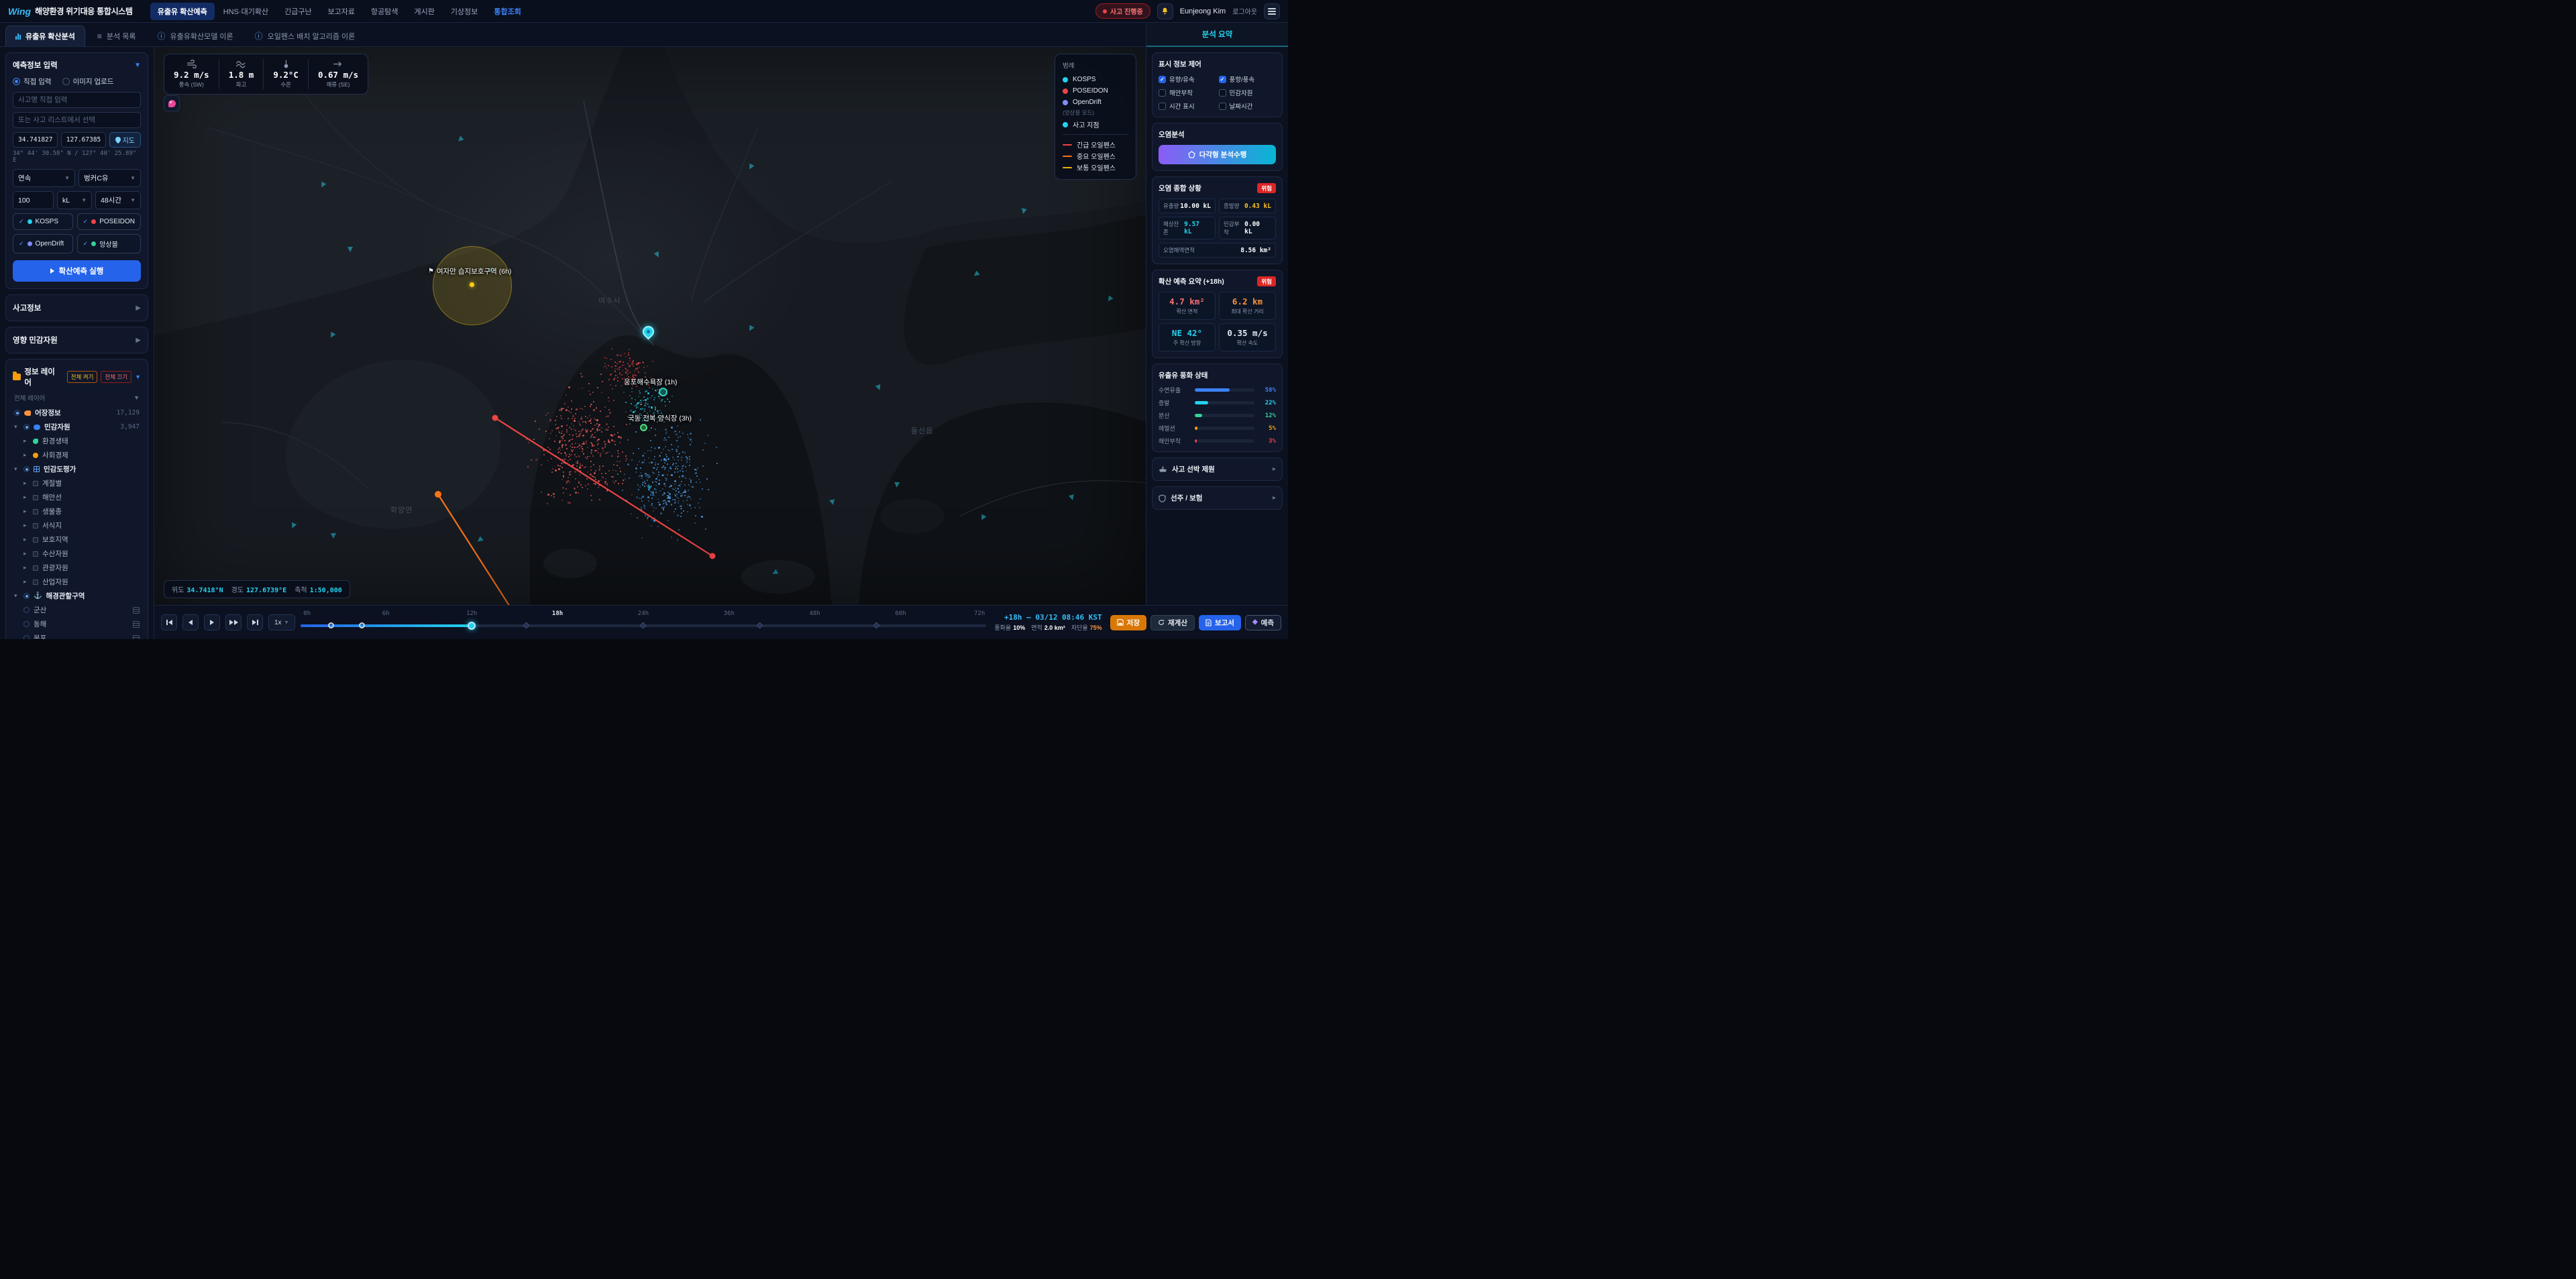  Describe the element at coordinates (424, 11) in the screenshot. I see `nav-board: 게시판` at that location.